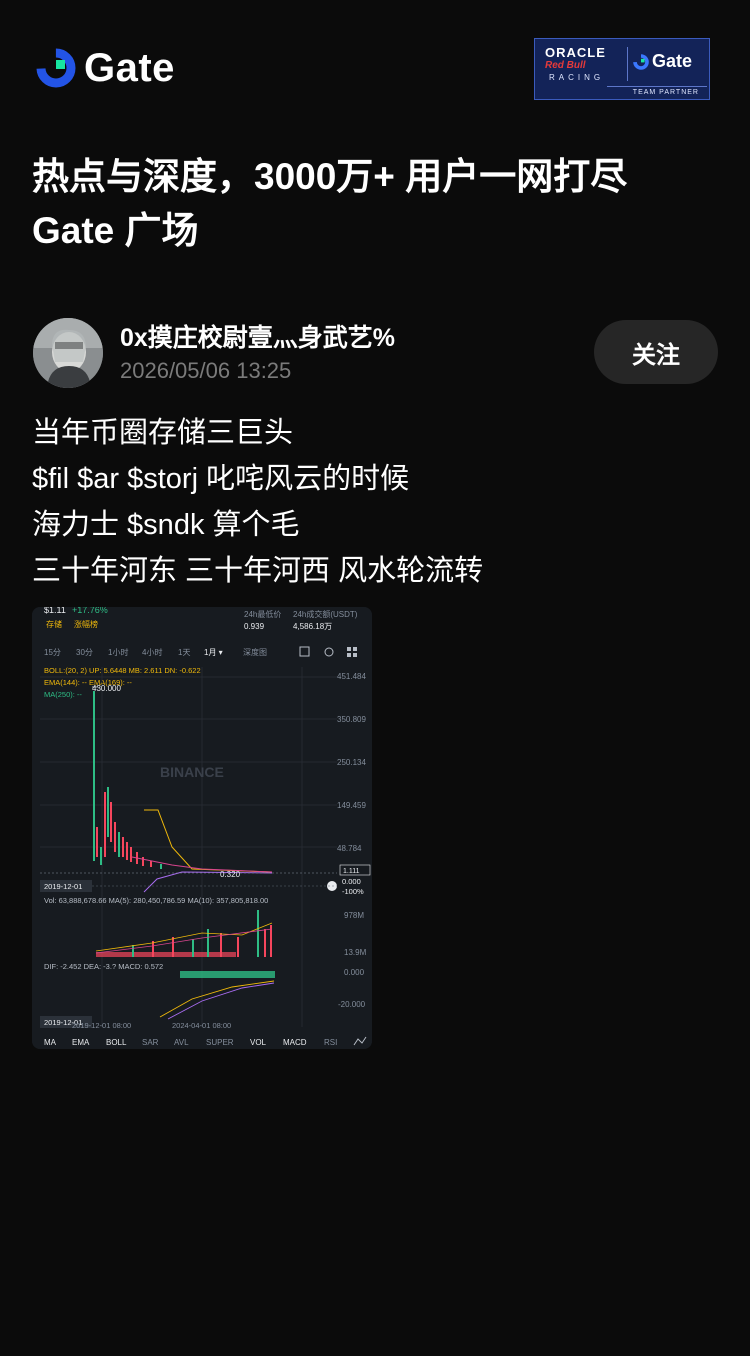 This screenshot has width=750, height=1356. What do you see at coordinates (86, 624) in the screenshot?
I see `cs-tag-1: 涨幅榜` at bounding box center [86, 624].